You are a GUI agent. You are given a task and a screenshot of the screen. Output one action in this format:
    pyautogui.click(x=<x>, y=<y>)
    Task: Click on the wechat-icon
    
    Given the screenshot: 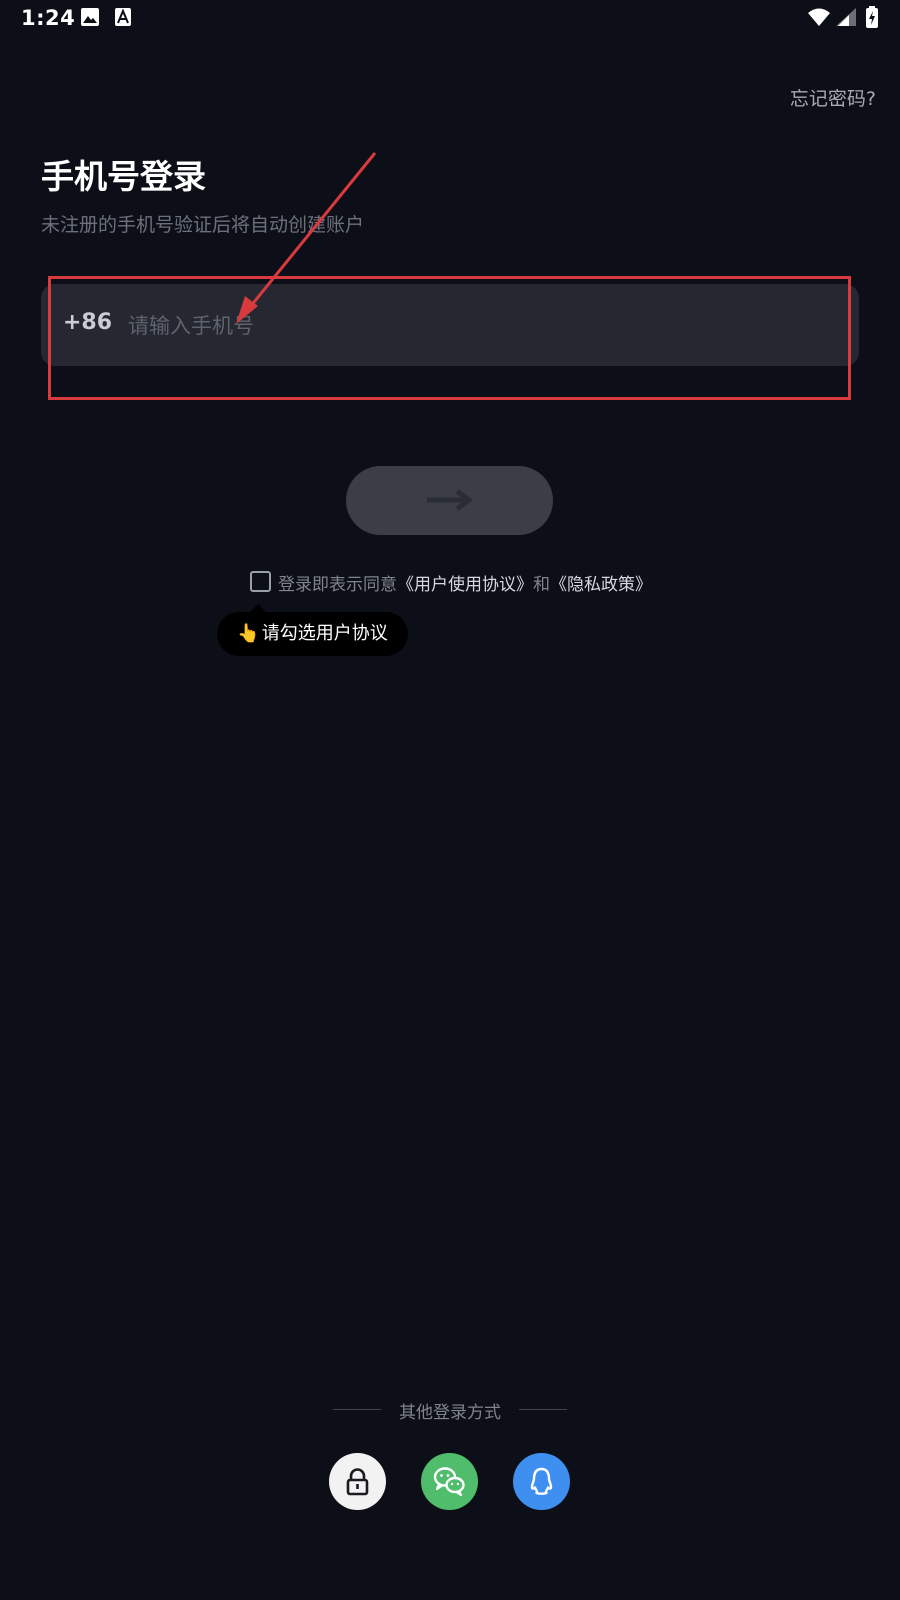 What is the action you would take?
    pyautogui.click(x=449, y=1482)
    